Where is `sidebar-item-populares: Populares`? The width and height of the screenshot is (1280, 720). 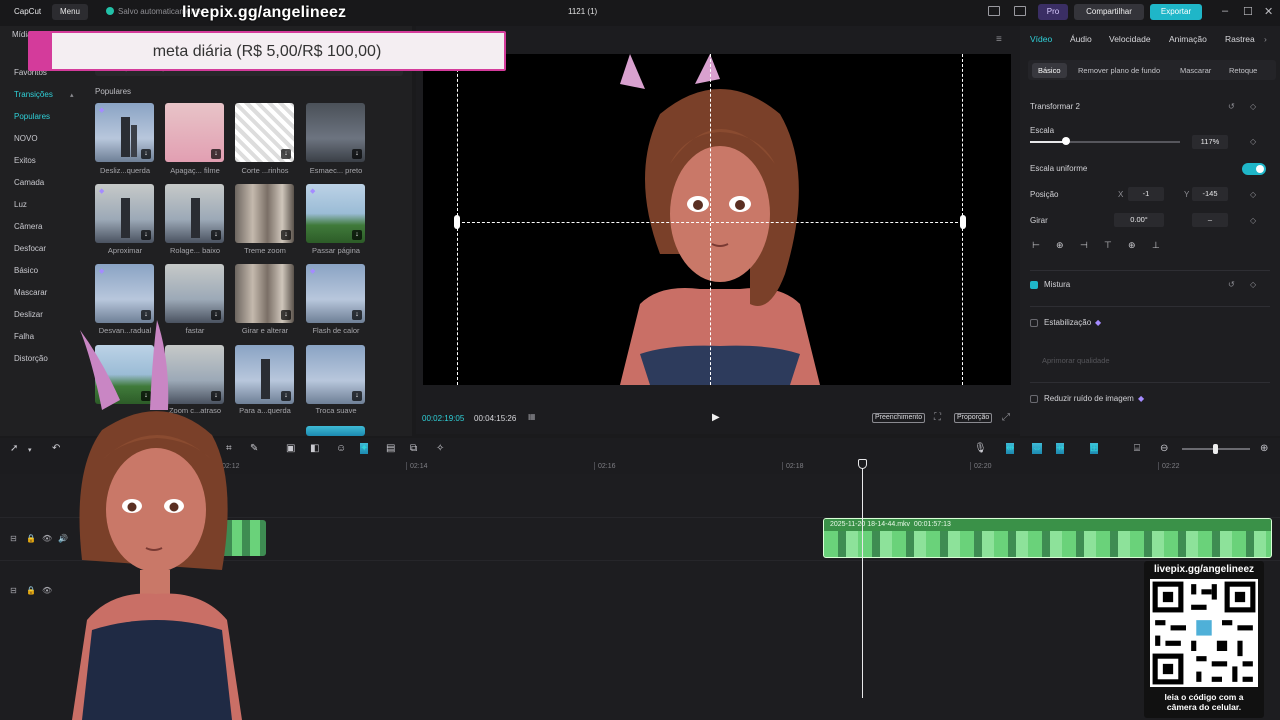 sidebar-item-populares: Populares is located at coordinates (32, 116).